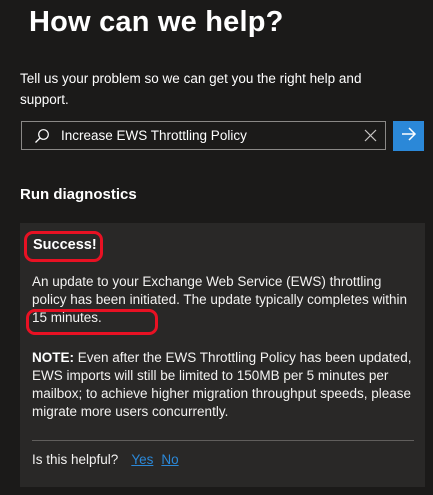 The width and height of the screenshot is (433, 495). Describe the element at coordinates (53, 357) in the screenshot. I see `note-label: NOTE:` at that location.